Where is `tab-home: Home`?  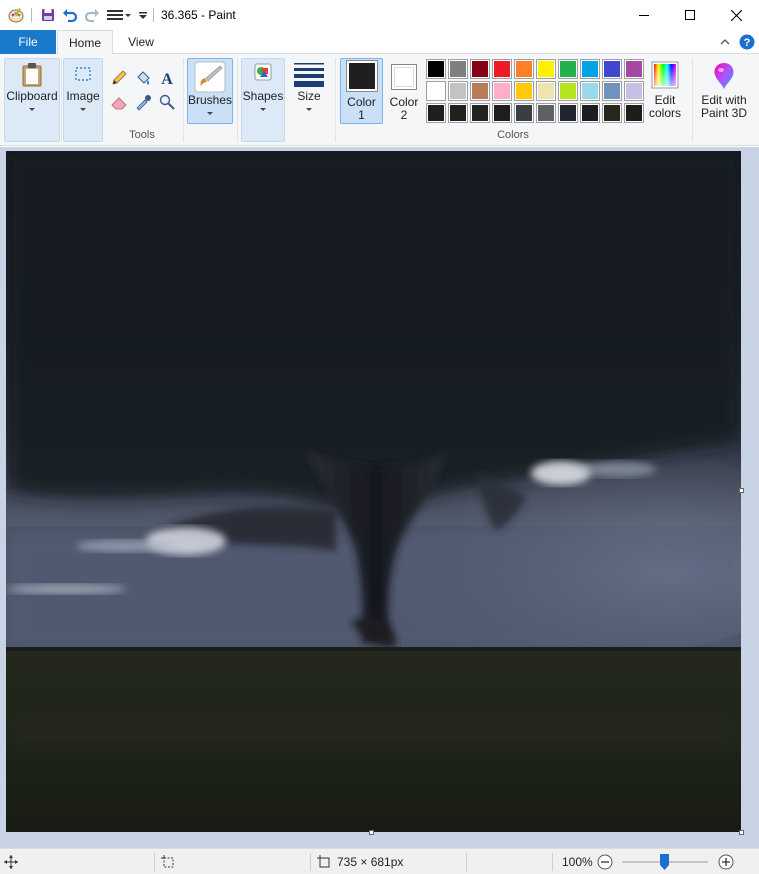
tab-home: Home is located at coordinates (85, 42).